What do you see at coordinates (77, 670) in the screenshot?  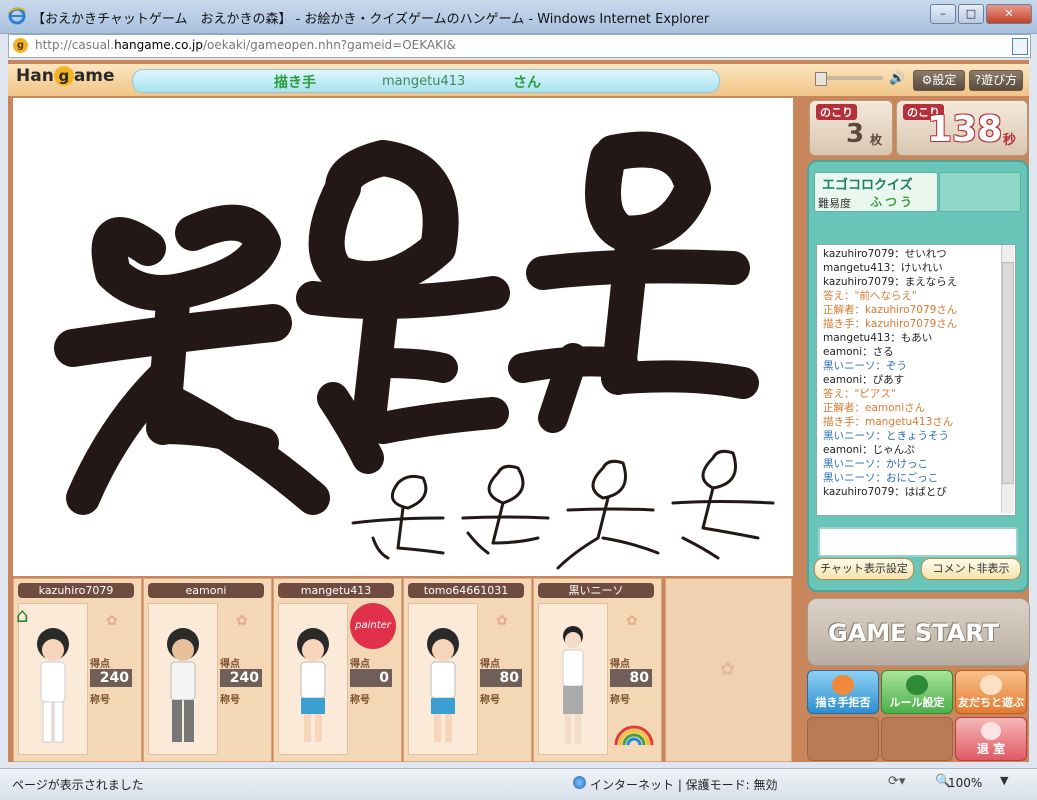 I see `player-slot: kazuhiro7079 ⌂ ✿ 得点 240 称号` at bounding box center [77, 670].